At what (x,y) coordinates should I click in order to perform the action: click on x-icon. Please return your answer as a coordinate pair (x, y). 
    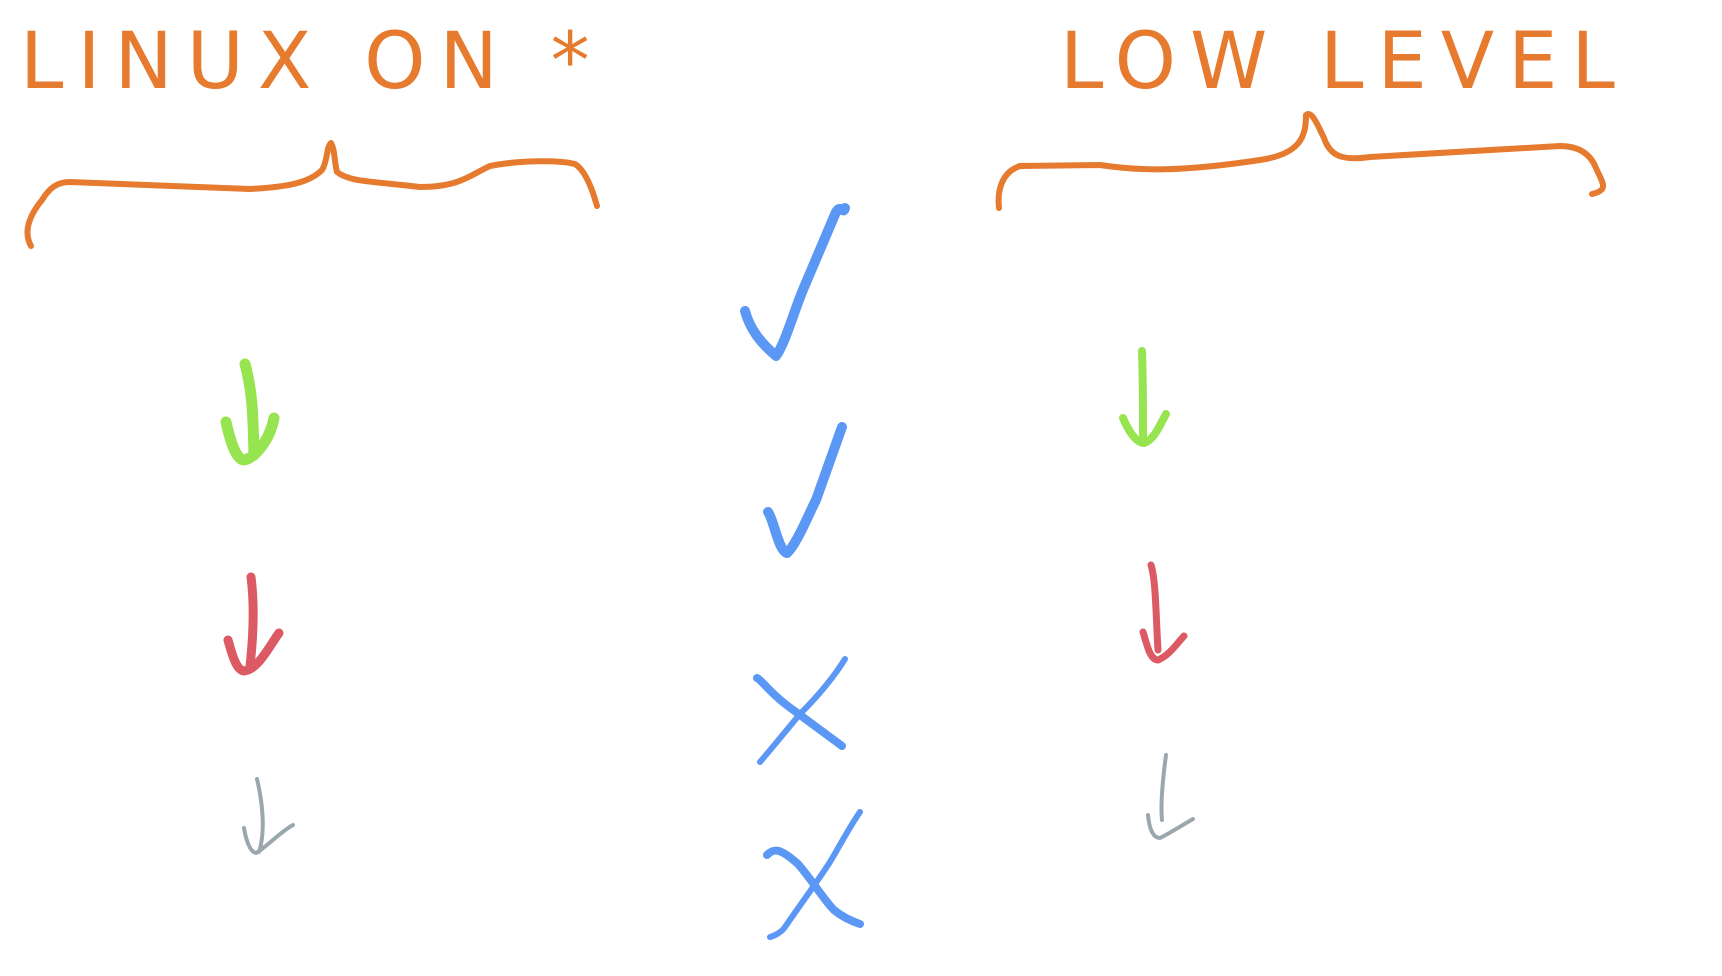
    Looking at the image, I should click on (802, 710).